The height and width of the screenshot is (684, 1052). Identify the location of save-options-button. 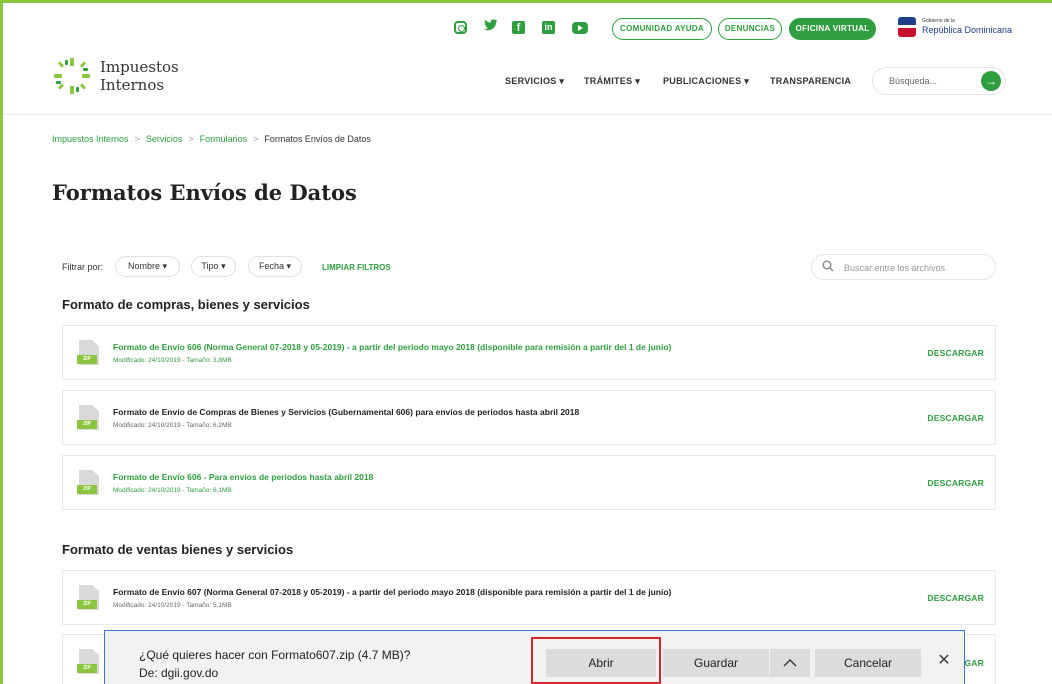
(790, 663).